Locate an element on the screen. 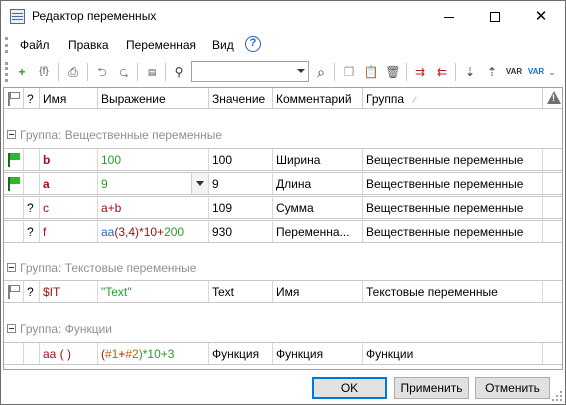 The width and height of the screenshot is (566, 405). comment-cell: Сумма is located at coordinates (318, 207).